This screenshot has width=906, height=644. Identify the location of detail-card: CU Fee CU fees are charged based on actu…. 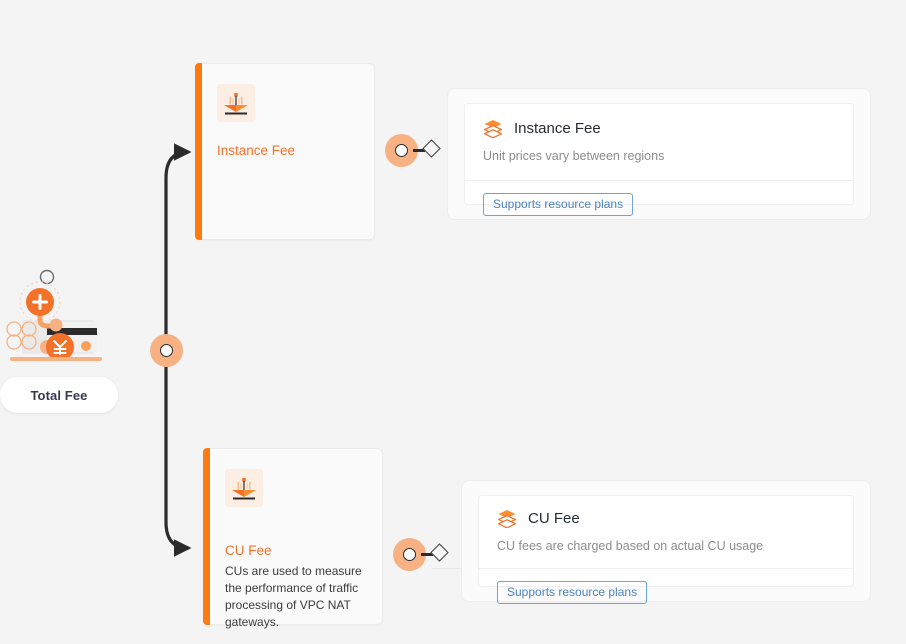
(666, 549).